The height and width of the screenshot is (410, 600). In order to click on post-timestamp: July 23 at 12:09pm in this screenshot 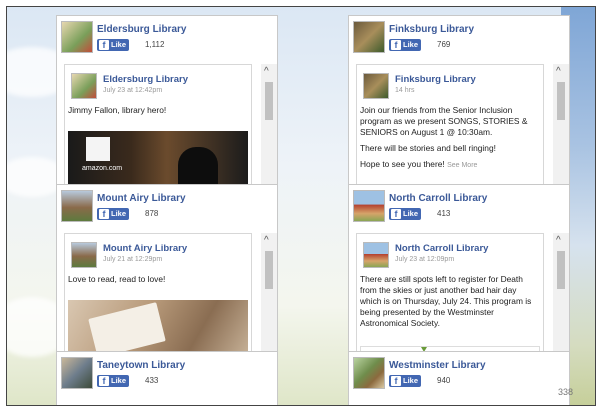, I will do `click(424, 259)`.